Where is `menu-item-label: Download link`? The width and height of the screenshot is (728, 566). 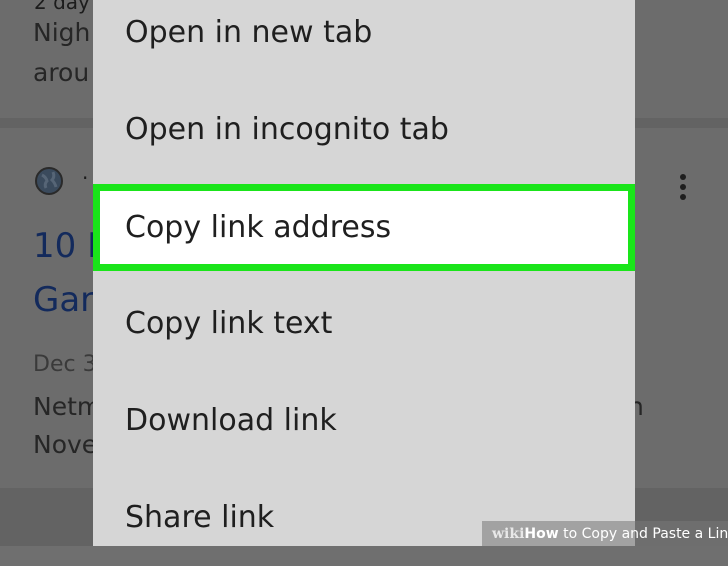 menu-item-label: Download link is located at coordinates (231, 420).